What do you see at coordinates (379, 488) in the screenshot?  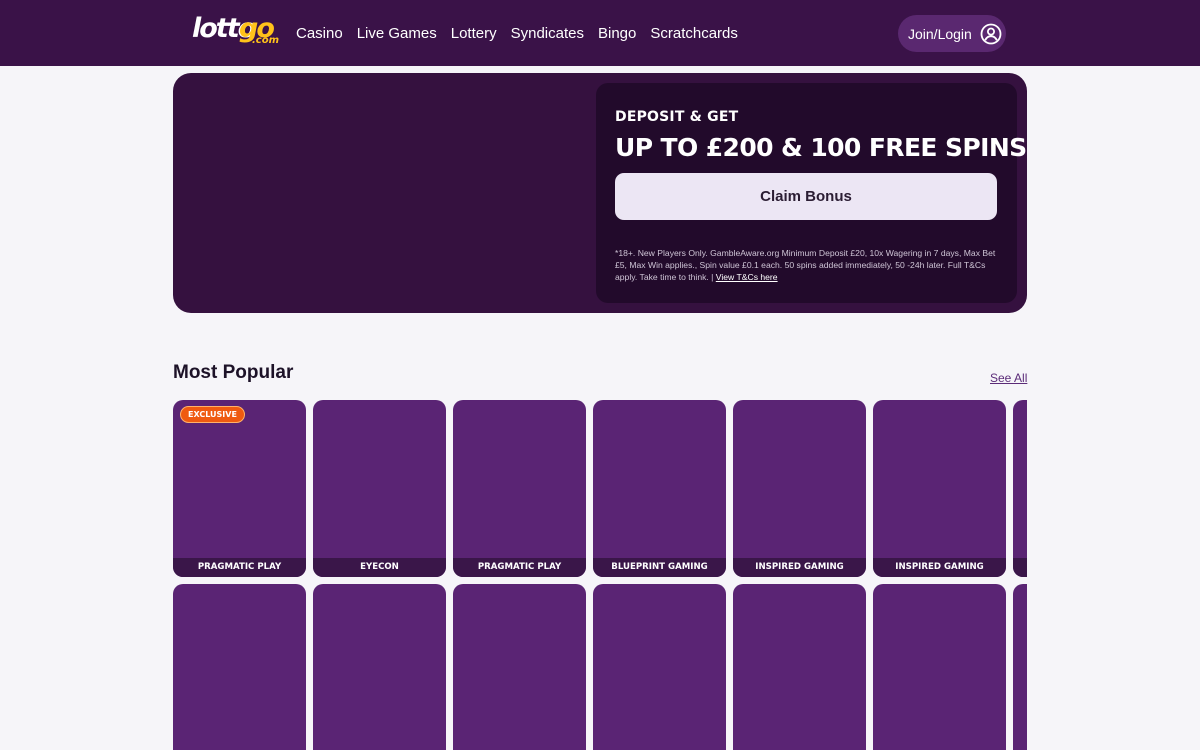 I see `game-card: EYECON` at bounding box center [379, 488].